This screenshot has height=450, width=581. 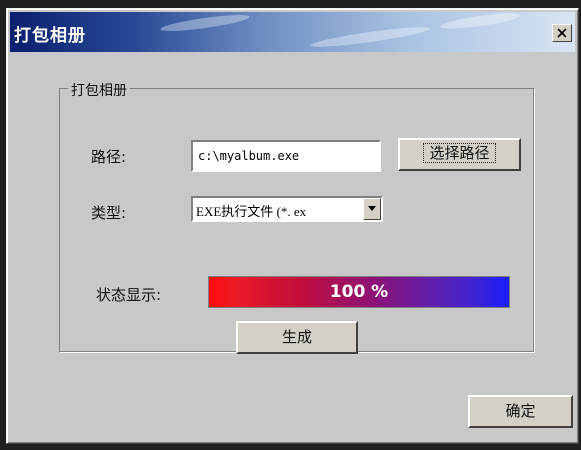 I want to click on type-selected-value: EXE执行文件 (*. ex, so click(x=251, y=211).